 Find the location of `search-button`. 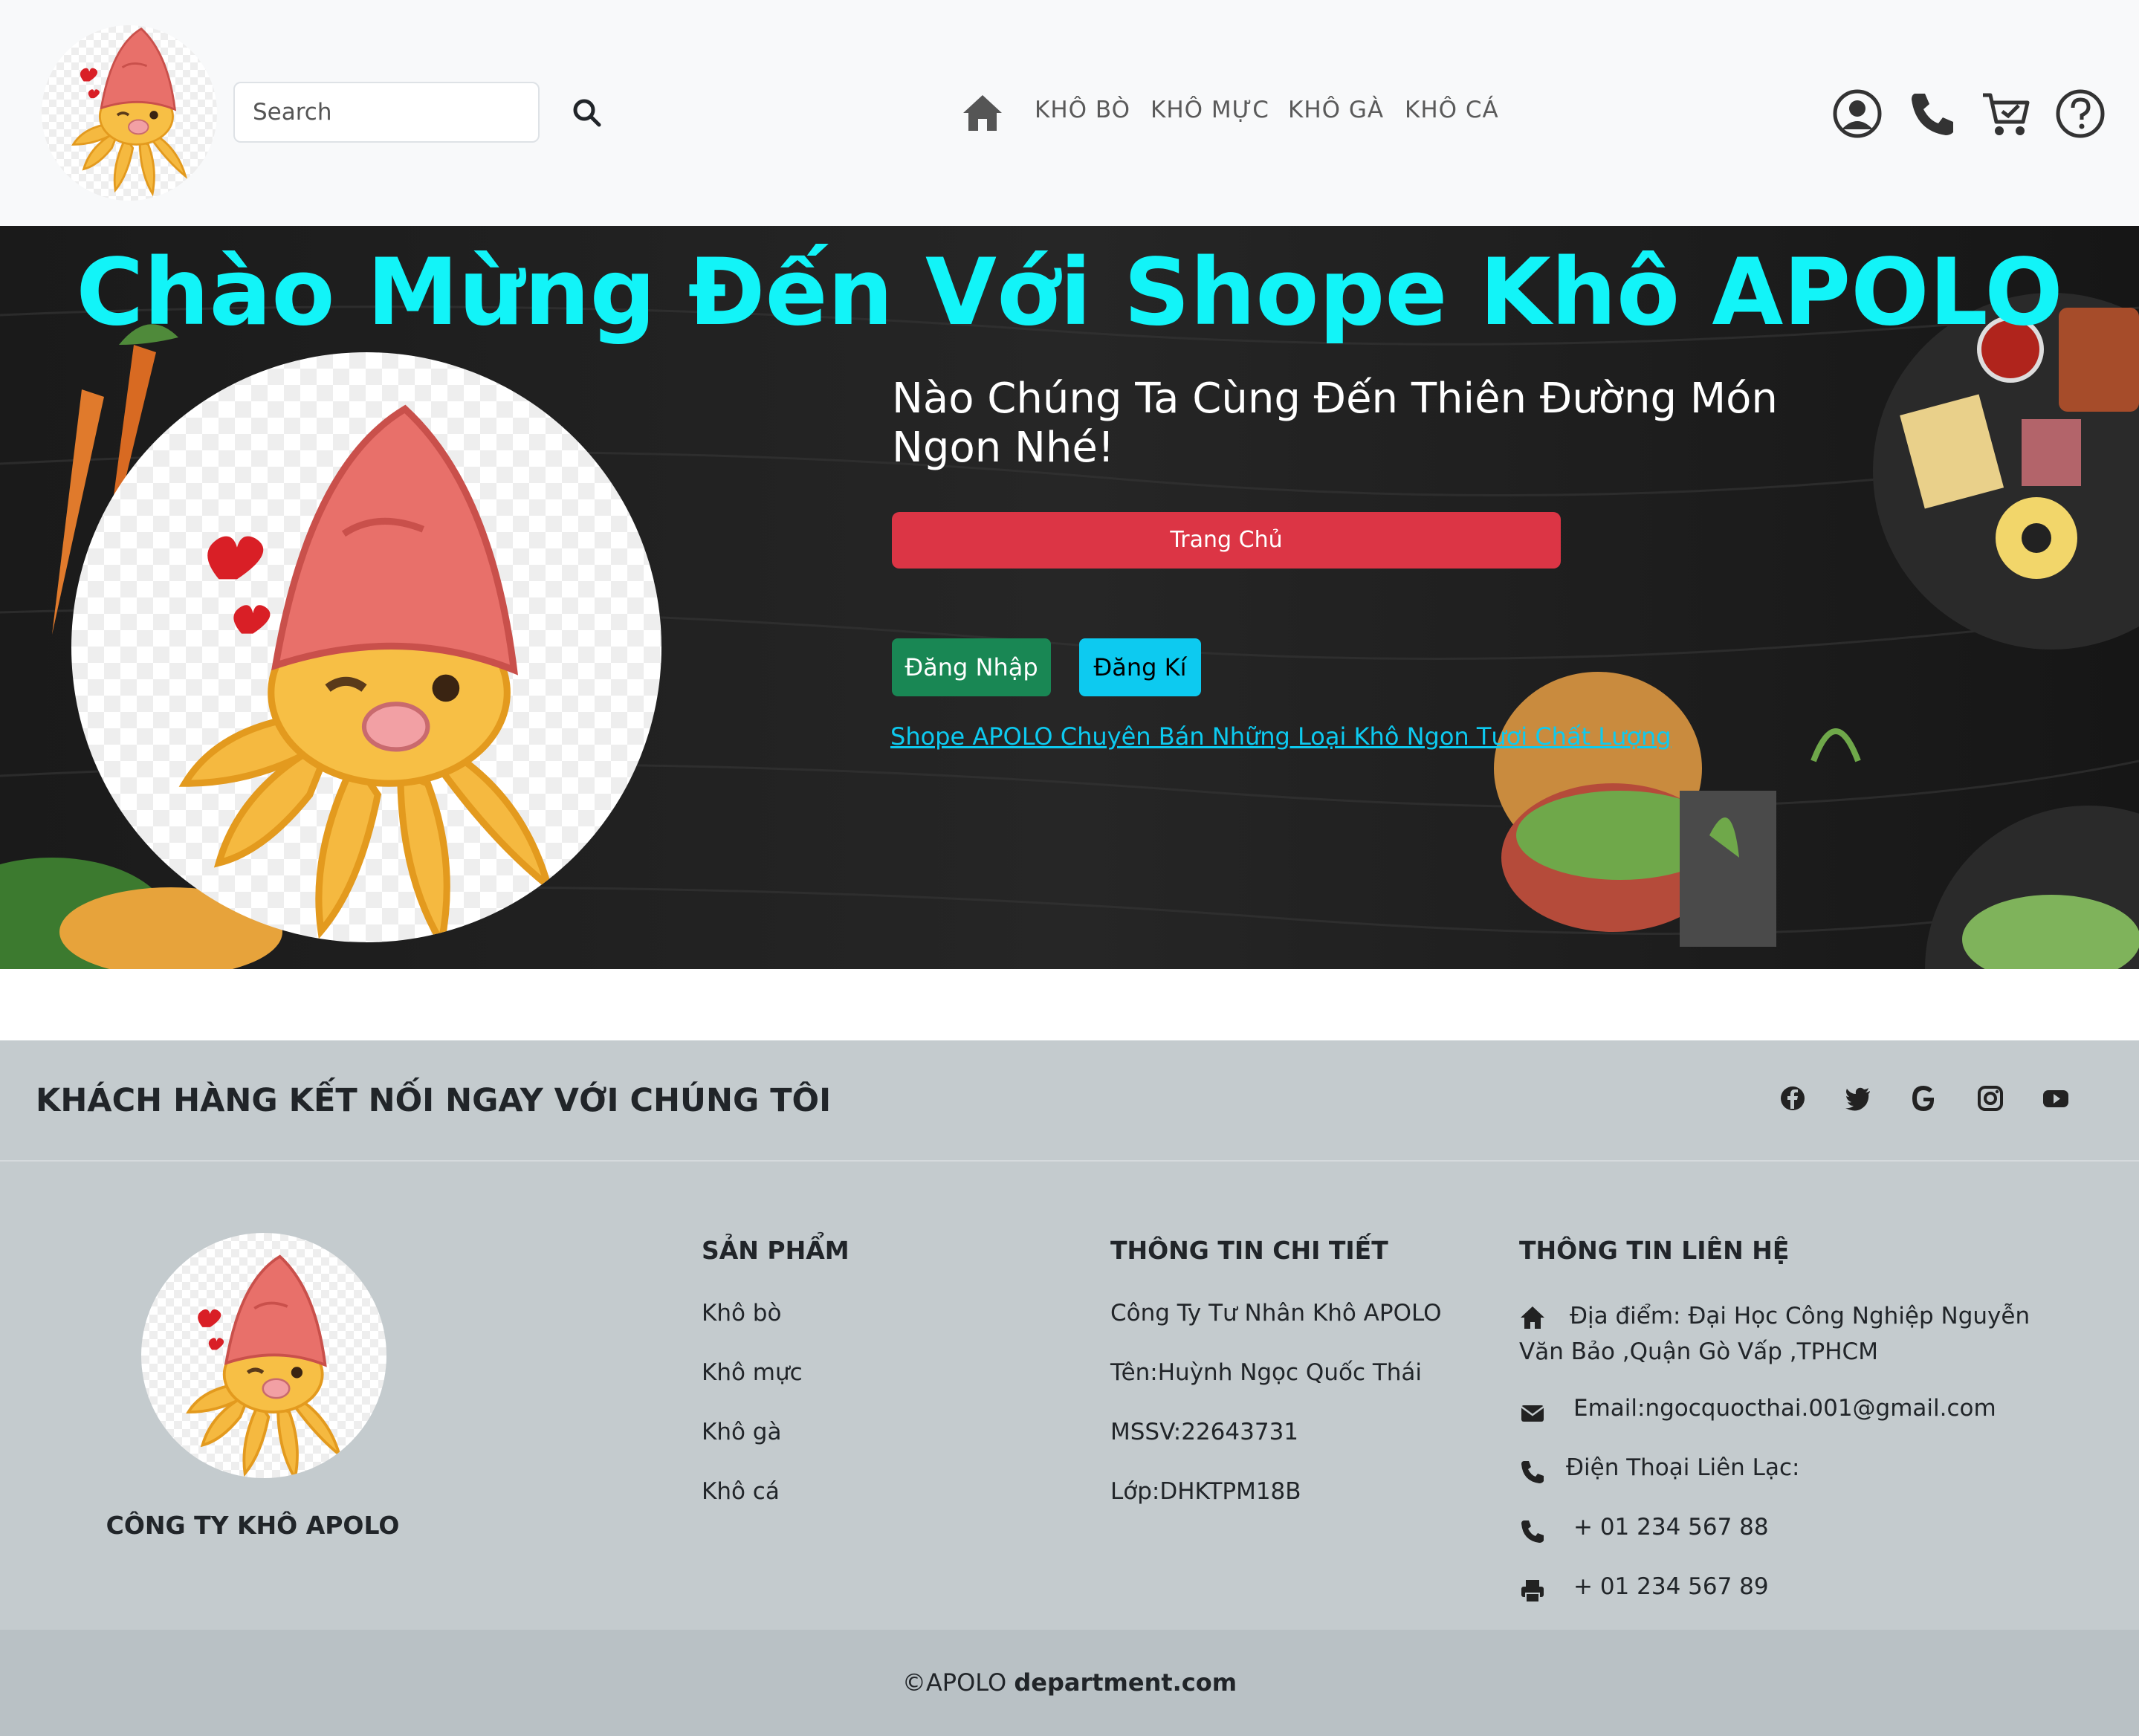

search-button is located at coordinates (587, 113).